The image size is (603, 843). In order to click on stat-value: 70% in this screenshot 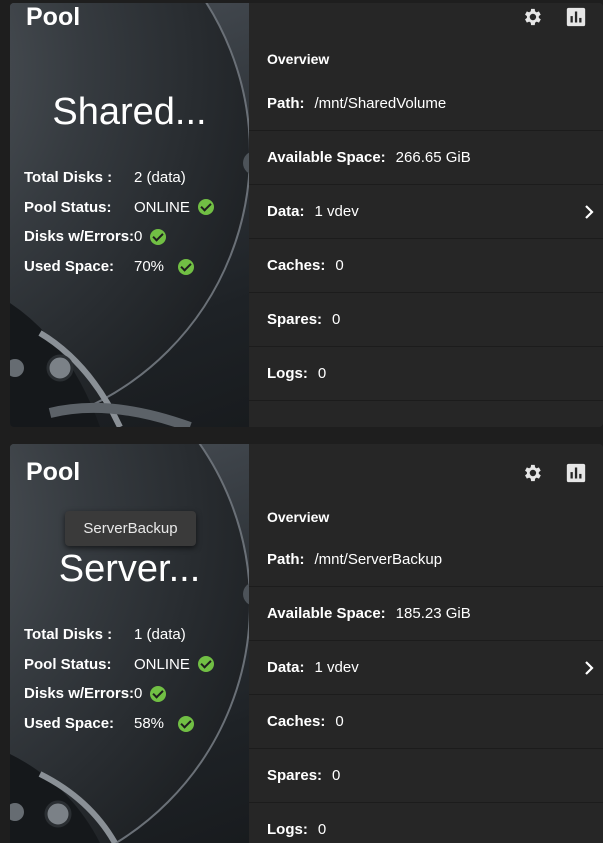, I will do `click(149, 267)`.